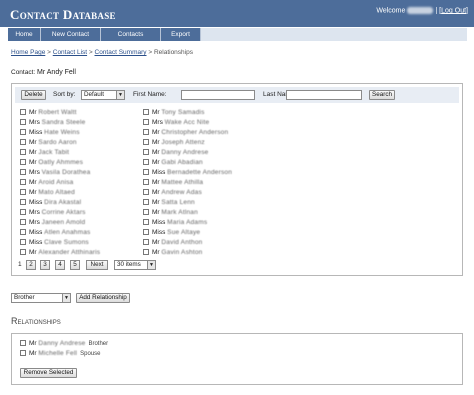 The image size is (474, 395). Describe the element at coordinates (181, 34) in the screenshot. I see `nav-export: Export` at that location.